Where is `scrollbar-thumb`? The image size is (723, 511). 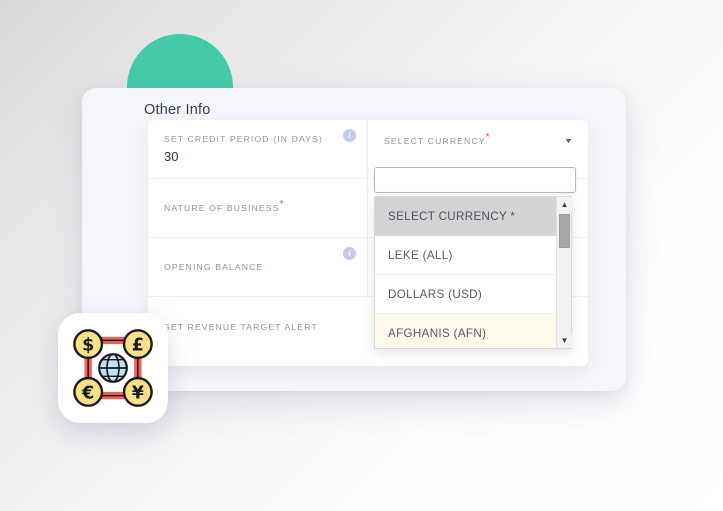
scrollbar-thumb is located at coordinates (564, 231).